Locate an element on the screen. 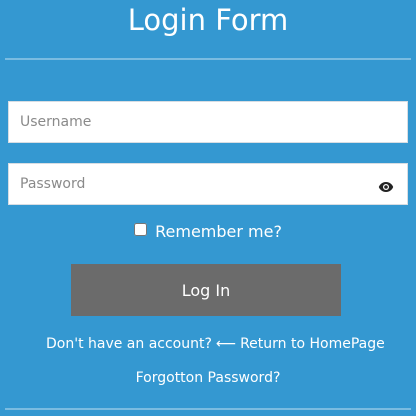 This screenshot has width=416, height=416. arrow-left-icon: ⟵ is located at coordinates (226, 344).